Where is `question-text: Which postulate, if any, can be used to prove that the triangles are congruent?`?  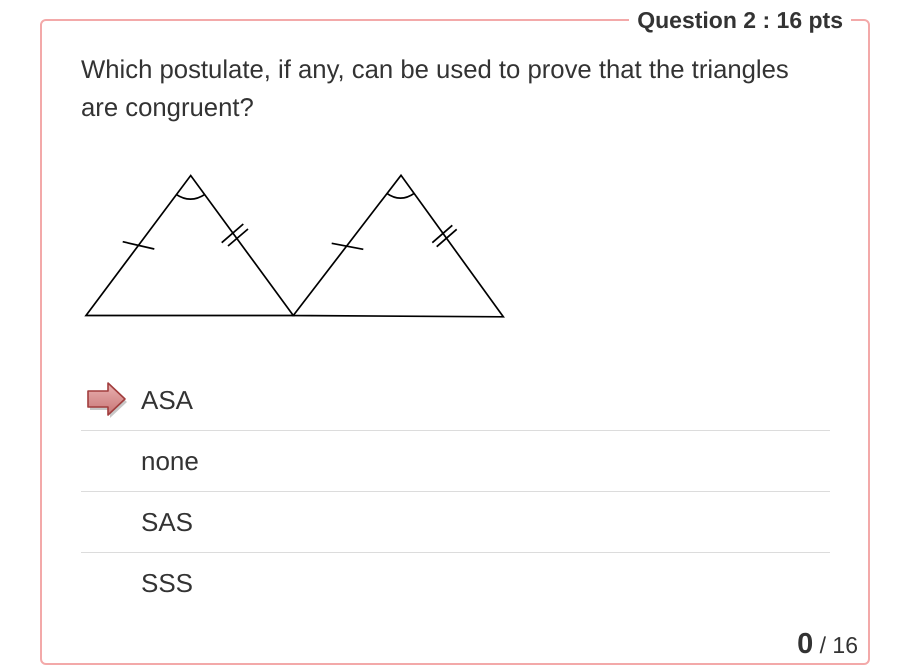
question-text: Which postulate, if any, can be used to prove that the triangles are congruent? is located at coordinates (435, 89).